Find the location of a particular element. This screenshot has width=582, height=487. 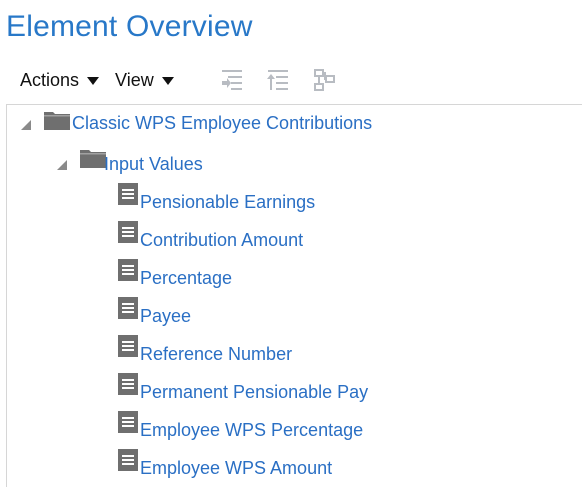

tree-leaf-label: Permanent Pensionable Pay is located at coordinates (254, 392).